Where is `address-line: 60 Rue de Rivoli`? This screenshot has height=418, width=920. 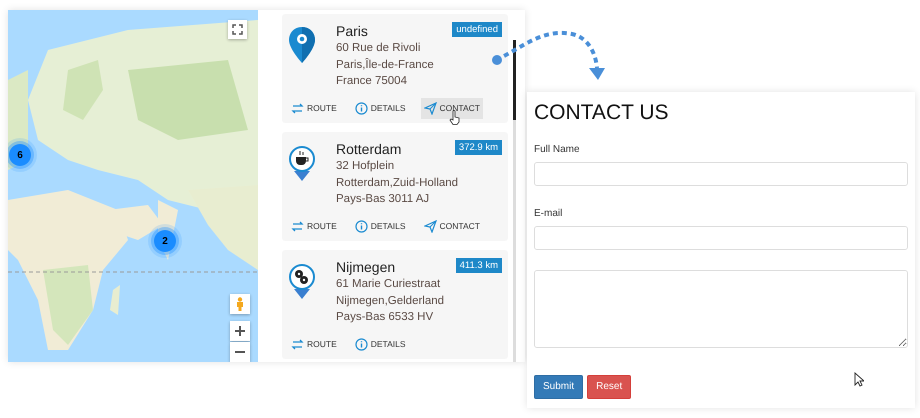
address-line: 60 Rue de Rivoli is located at coordinates (379, 48).